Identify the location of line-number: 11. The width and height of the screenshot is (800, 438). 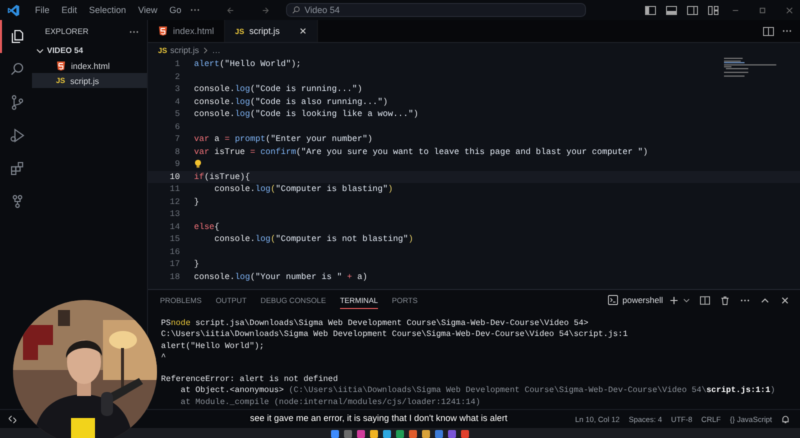
(174, 189).